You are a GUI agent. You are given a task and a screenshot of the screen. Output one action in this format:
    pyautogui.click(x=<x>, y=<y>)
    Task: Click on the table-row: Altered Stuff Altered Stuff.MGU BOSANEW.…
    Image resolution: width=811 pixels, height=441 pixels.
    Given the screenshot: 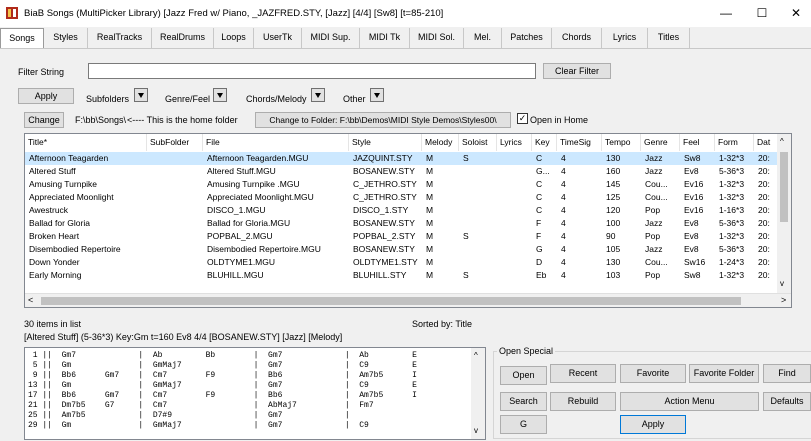 What is the action you would take?
    pyautogui.click(x=402, y=171)
    